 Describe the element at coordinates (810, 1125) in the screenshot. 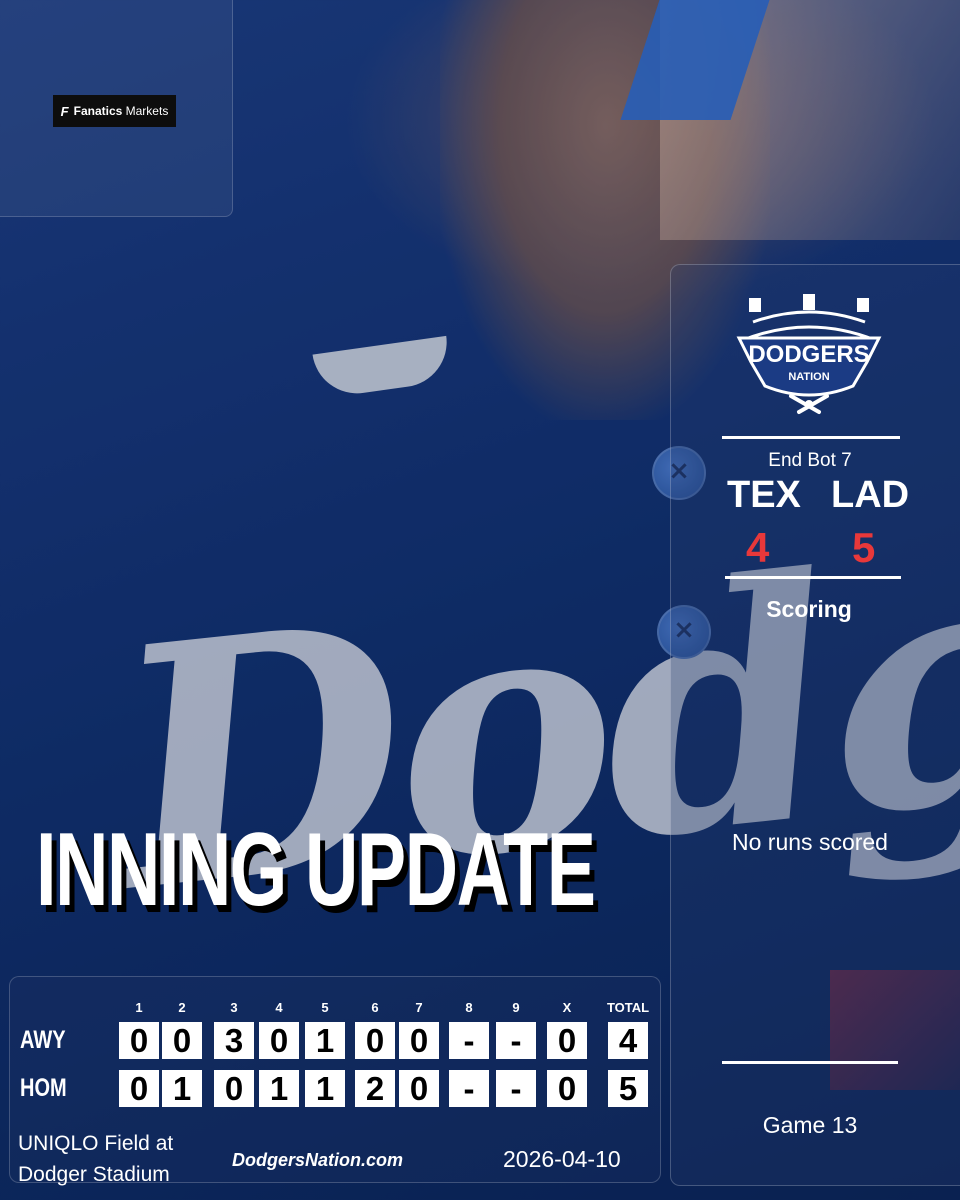

I see `game-number: Game 13` at that location.